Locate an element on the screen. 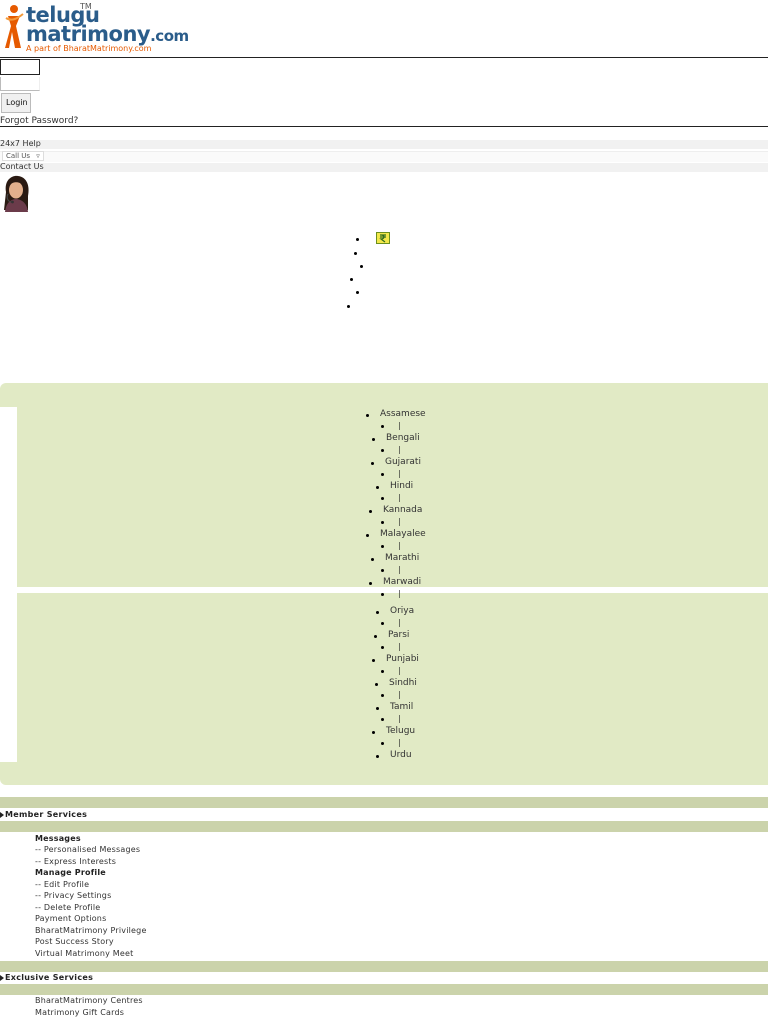  language-link-punjabi: Punjabi is located at coordinates (402, 659).